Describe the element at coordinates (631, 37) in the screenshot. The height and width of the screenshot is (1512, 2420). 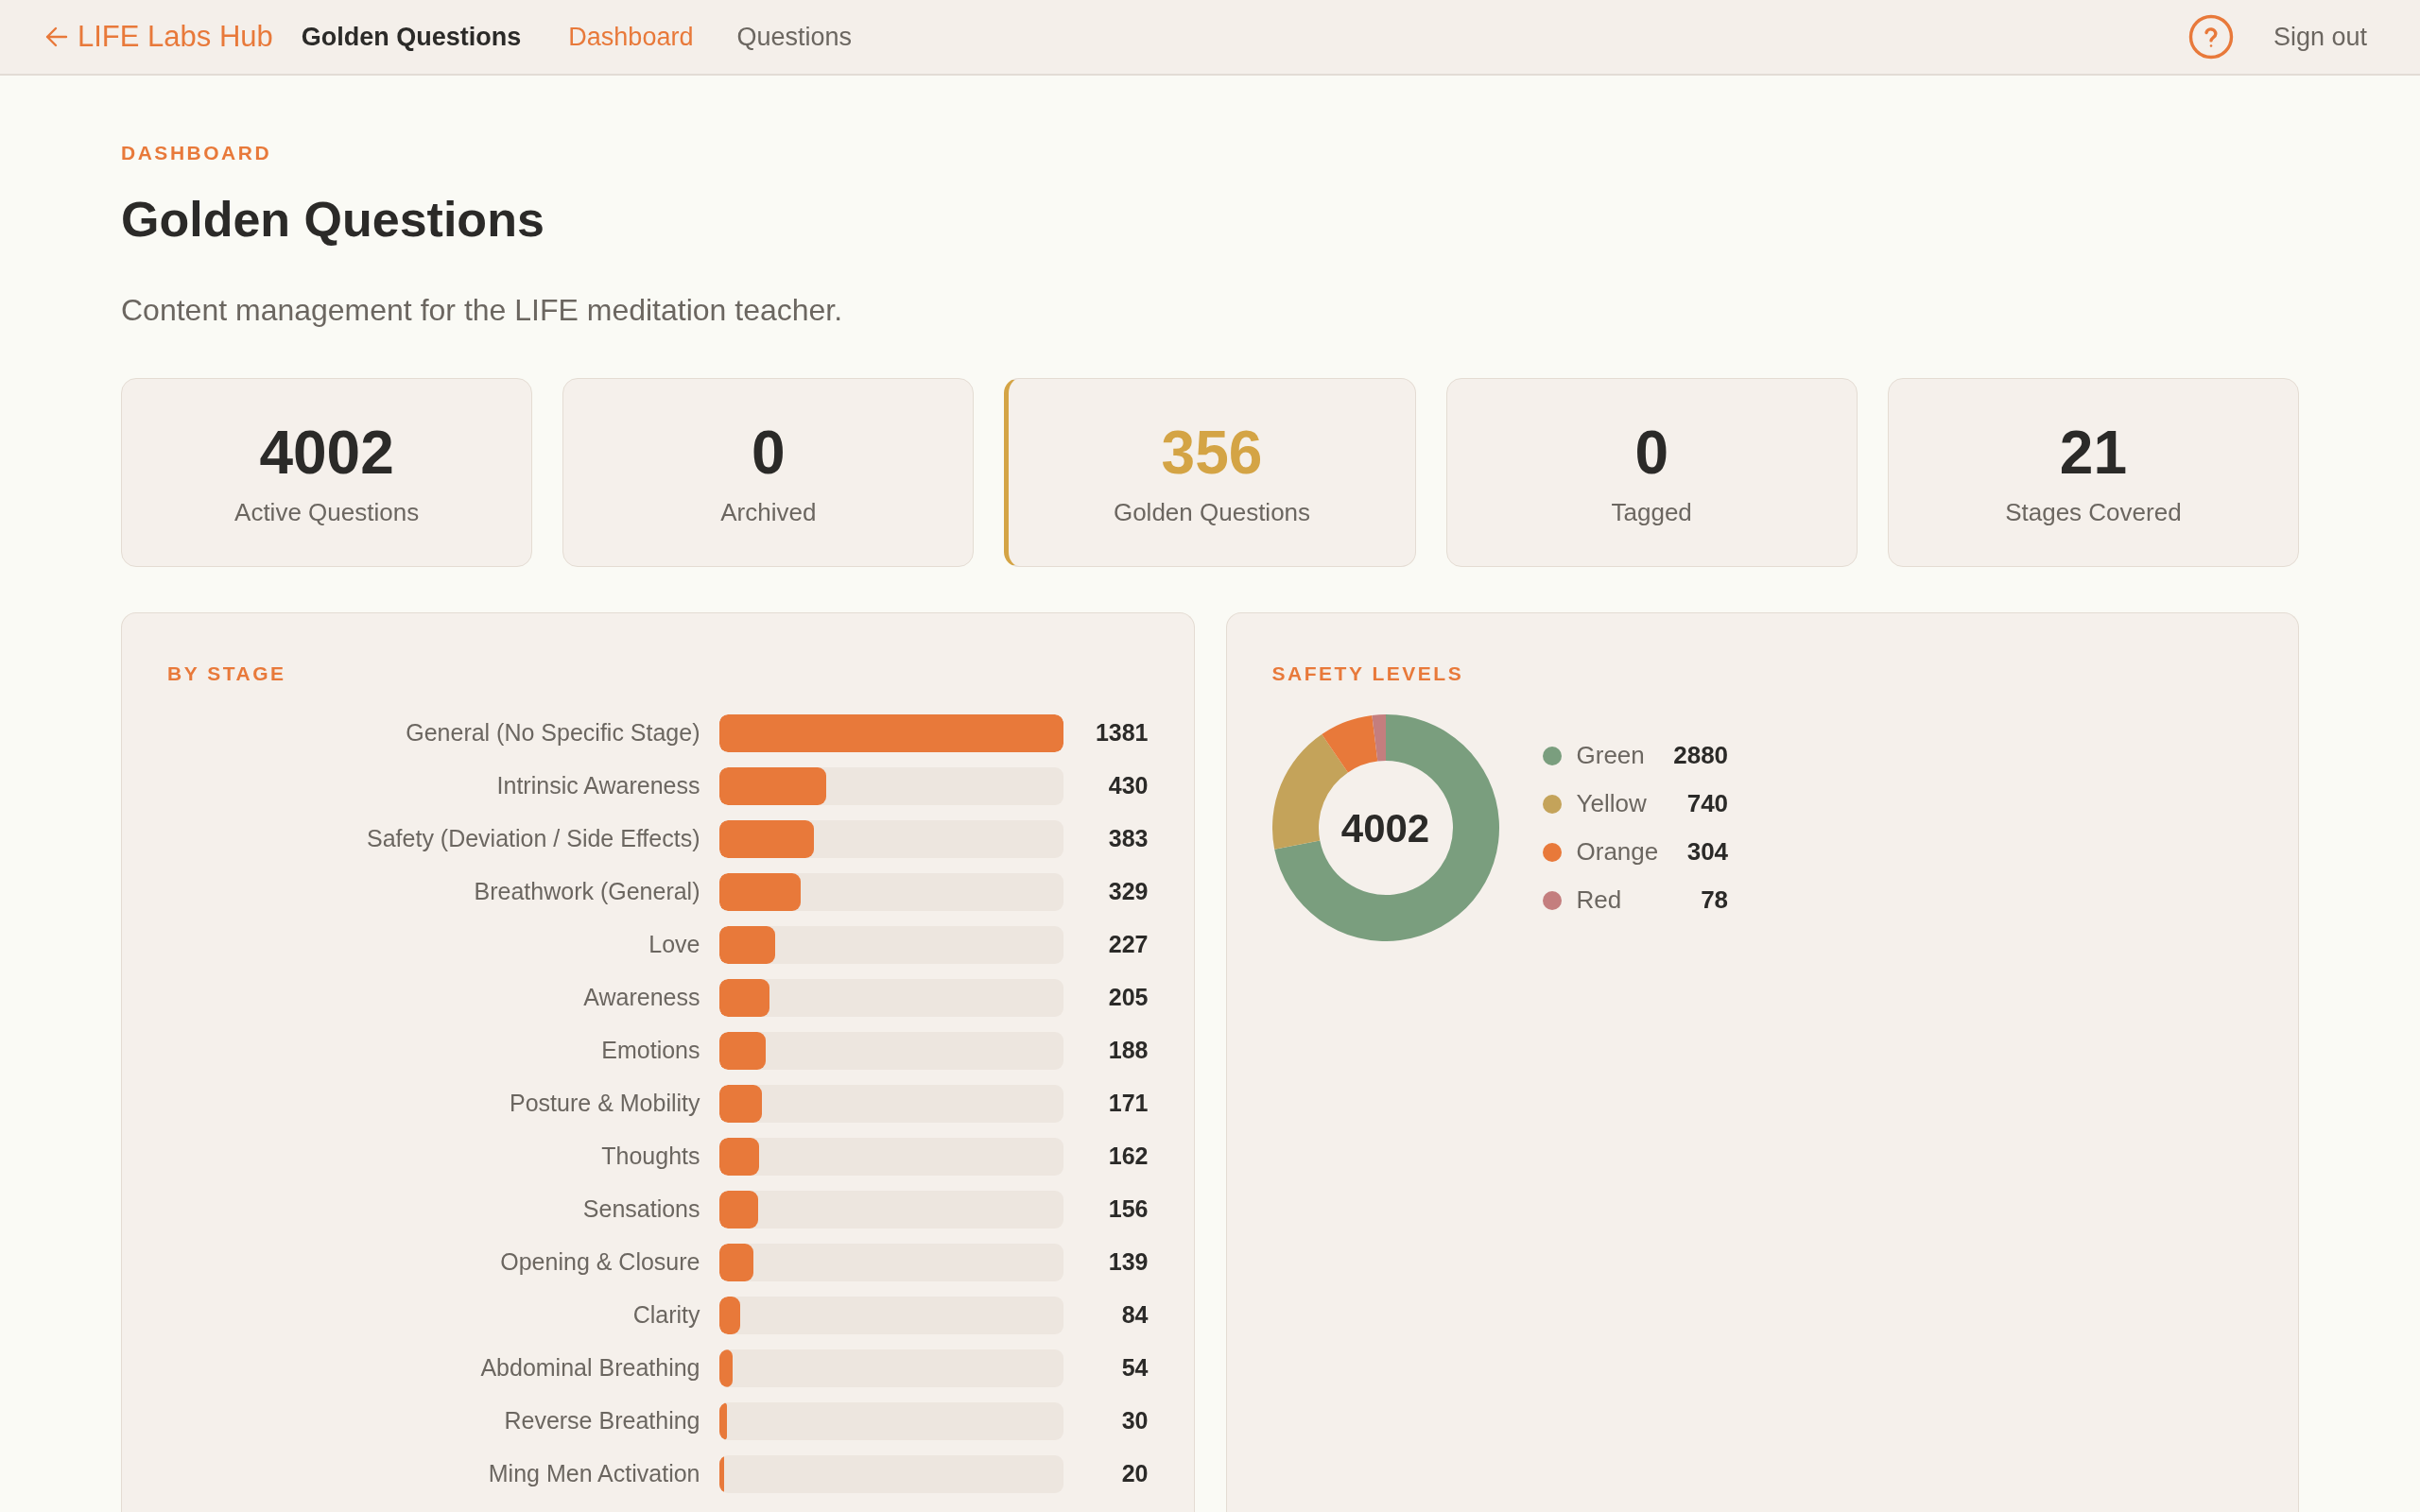
I see `nav-tab: Dashboard` at that location.